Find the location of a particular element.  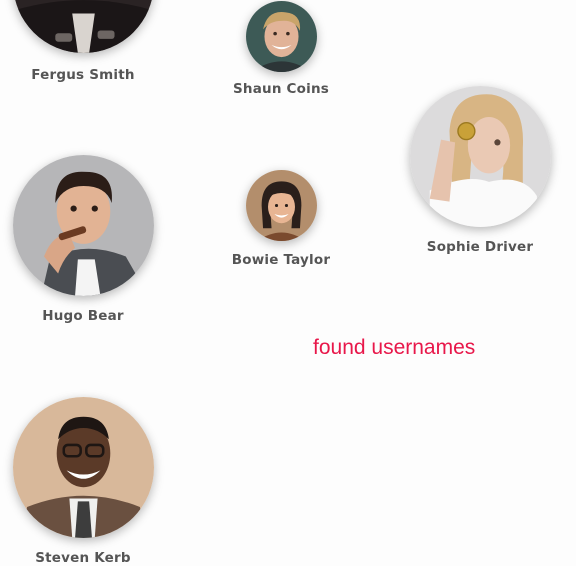

avatar-hugo-bear is located at coordinates (83, 225).